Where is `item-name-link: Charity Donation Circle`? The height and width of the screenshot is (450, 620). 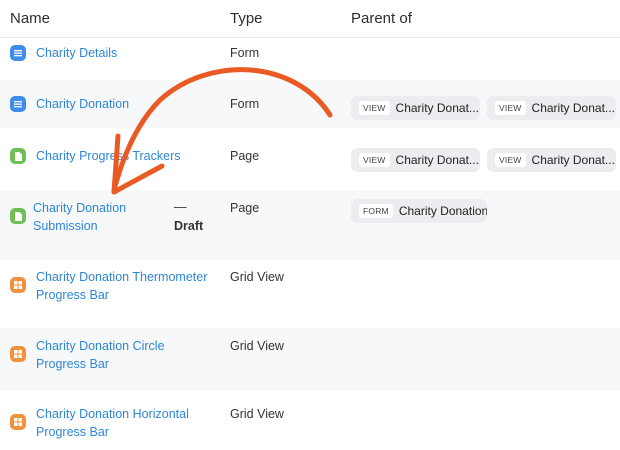
item-name-link: Charity Donation Circle is located at coordinates (100, 346).